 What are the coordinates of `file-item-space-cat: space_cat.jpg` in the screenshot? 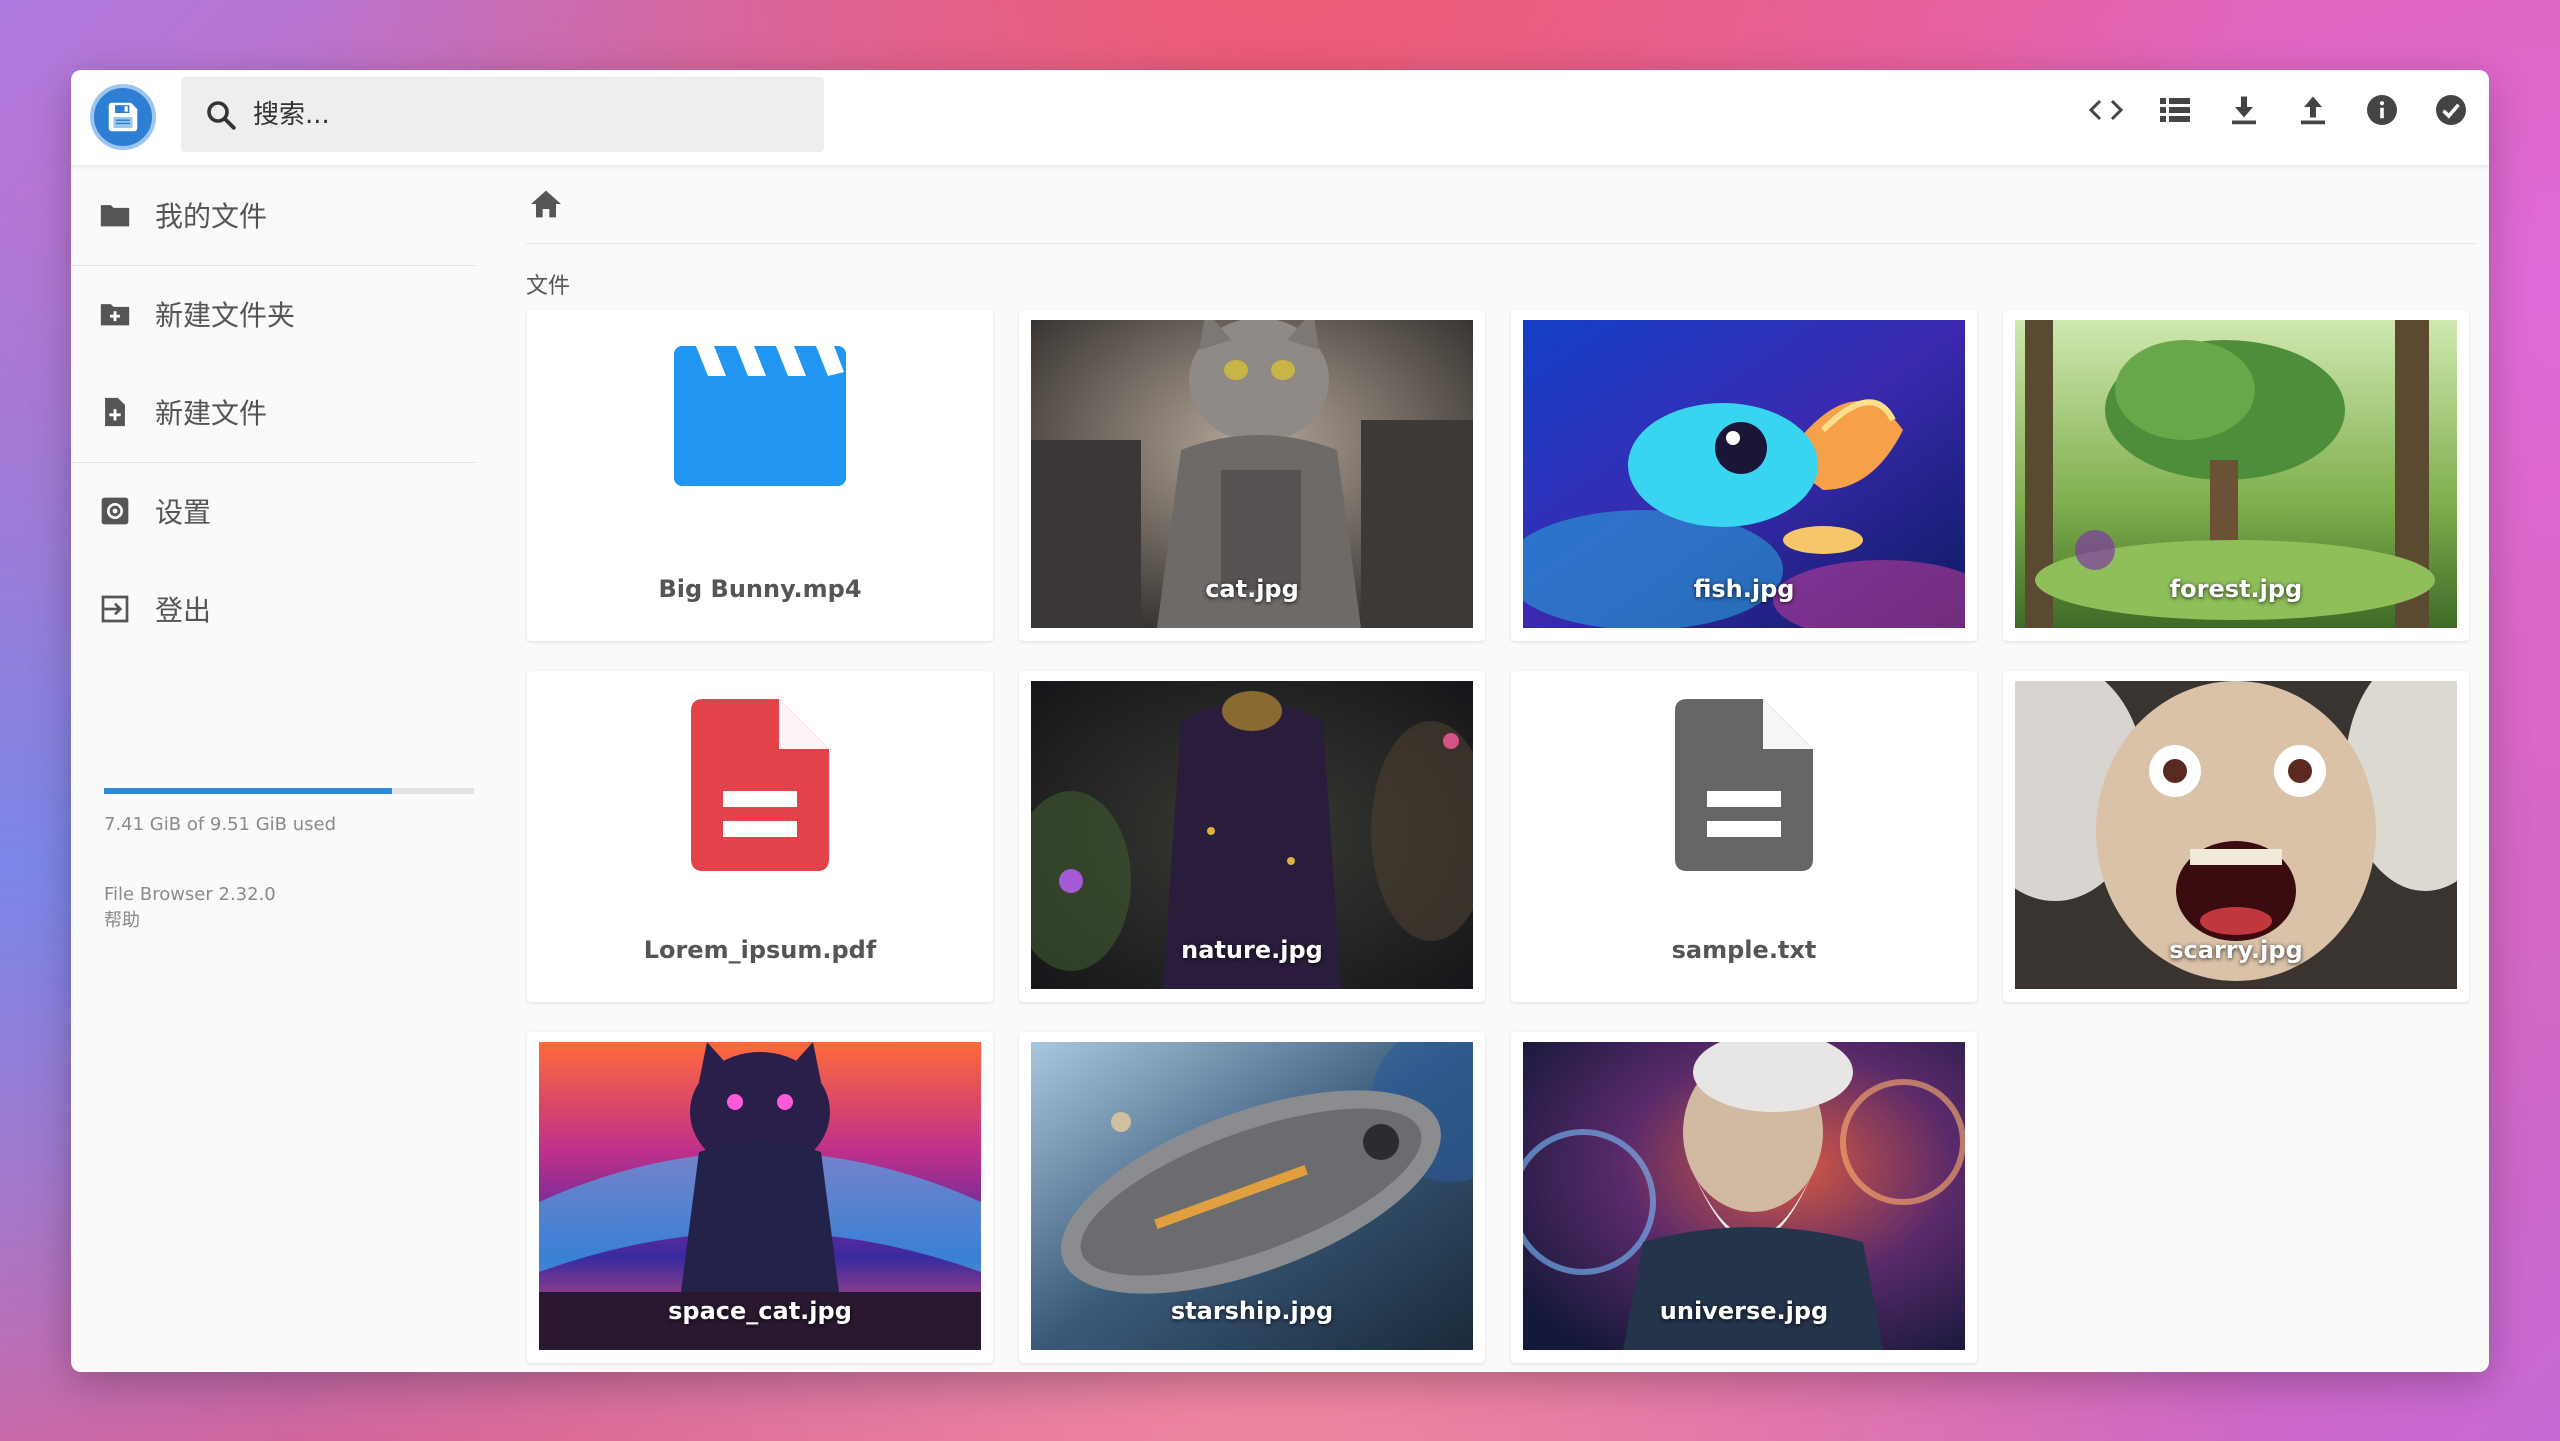 It's located at (760, 1197).